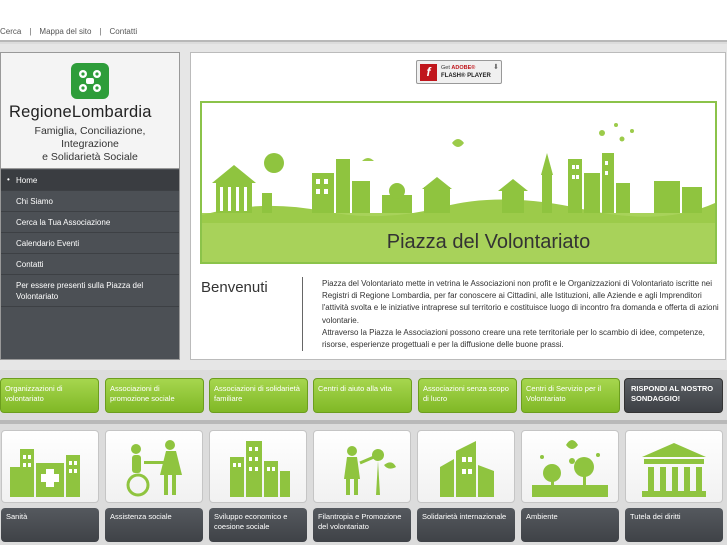 This screenshot has width=727, height=545. I want to click on nav-item-calendario-eventi: Calendario Eventi, so click(90, 243).